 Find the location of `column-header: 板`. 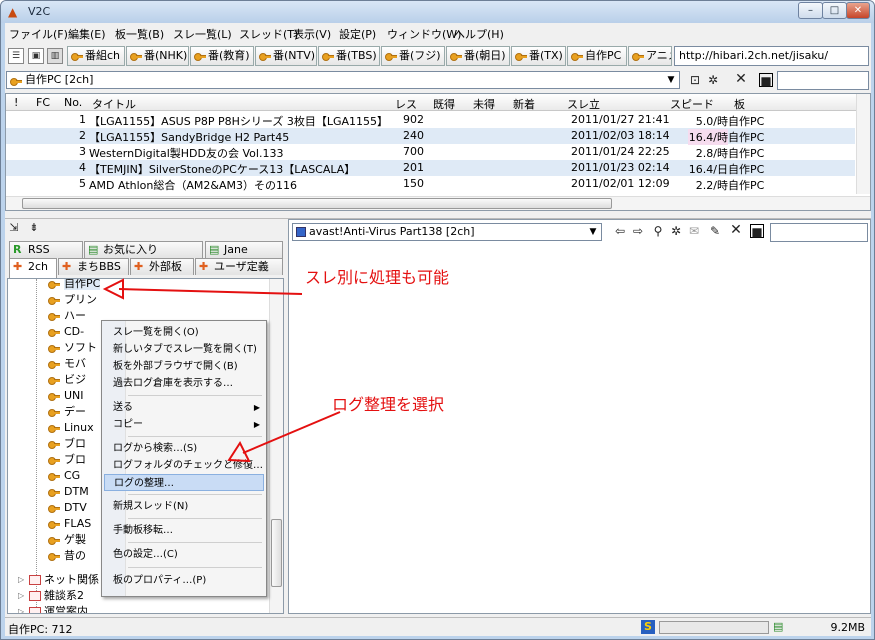

column-header: 板 is located at coordinates (739, 104).